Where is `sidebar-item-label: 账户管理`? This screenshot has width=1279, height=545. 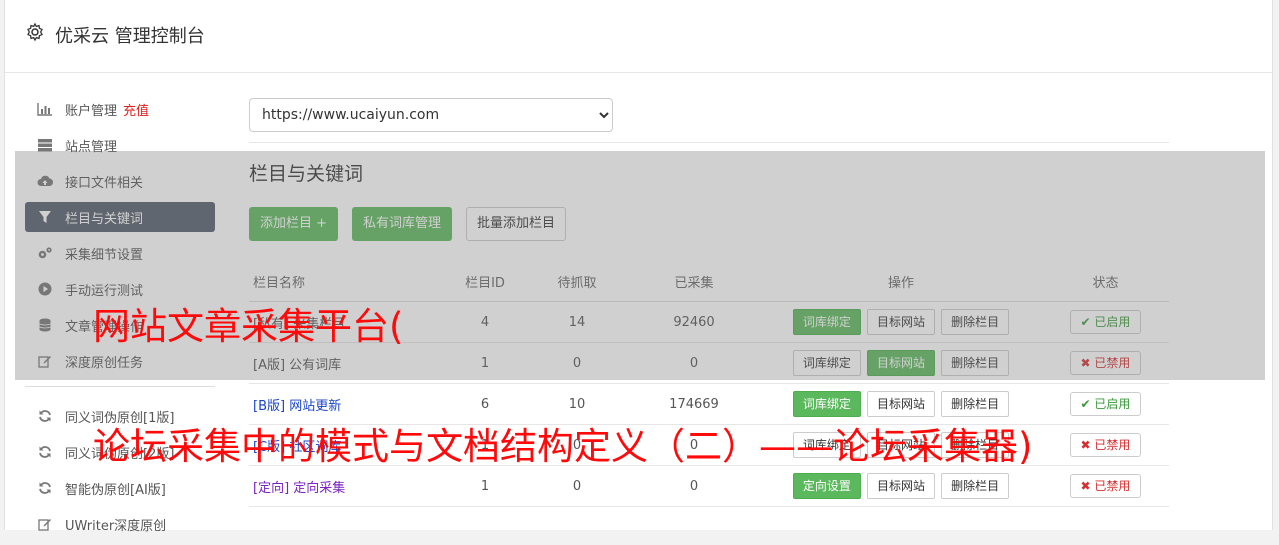
sidebar-item-label: 账户管理 is located at coordinates (91, 111).